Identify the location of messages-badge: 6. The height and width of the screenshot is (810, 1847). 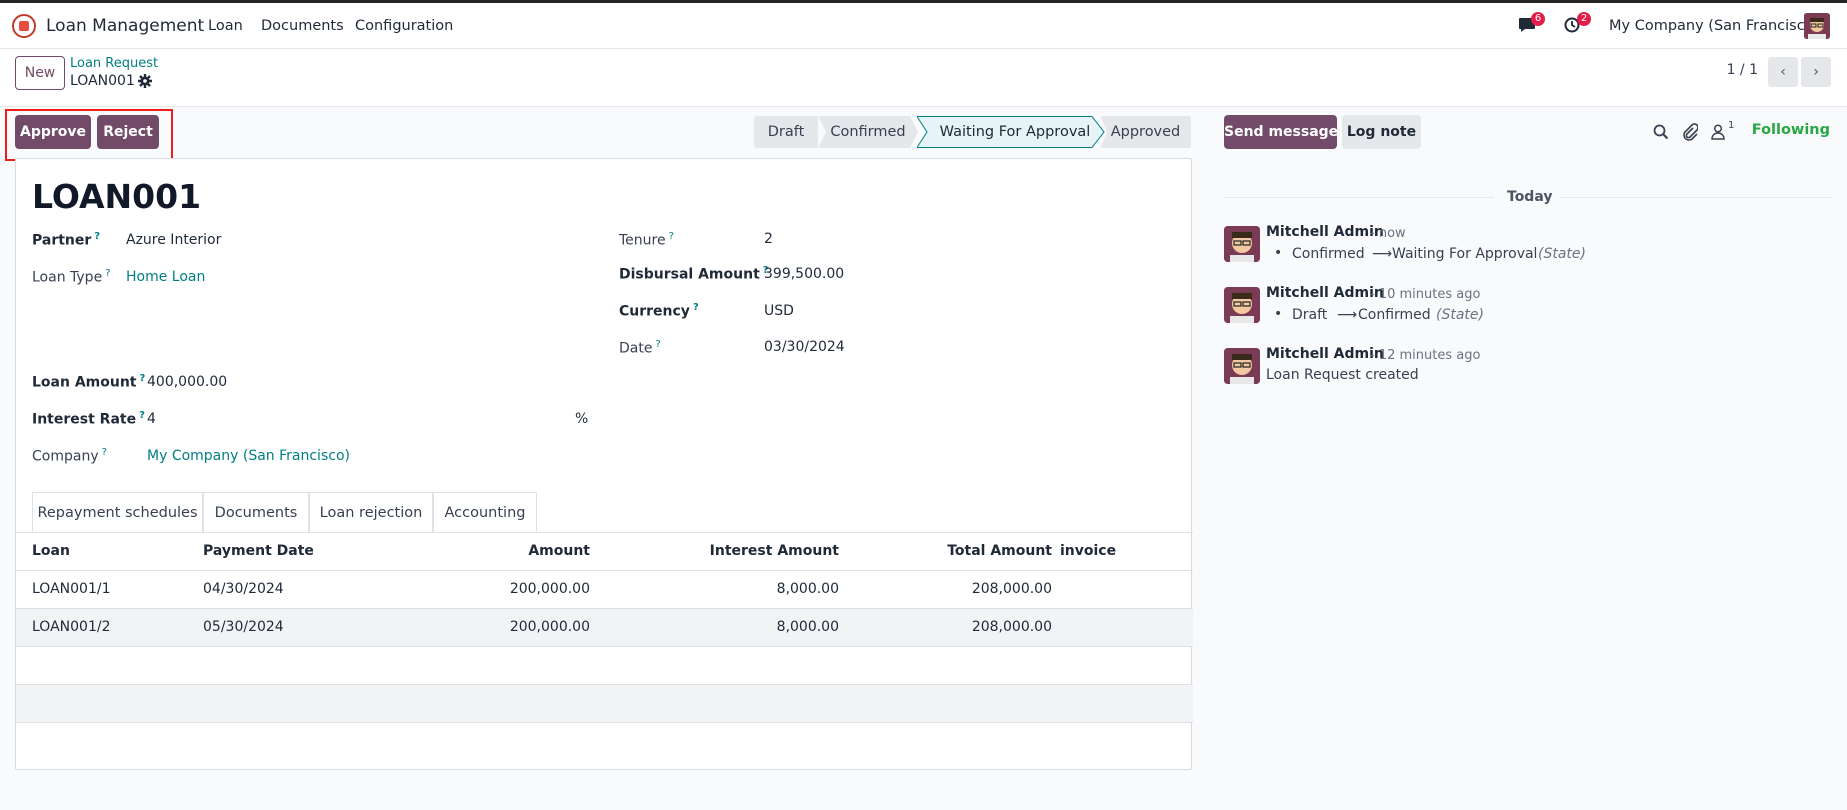
(1538, 19).